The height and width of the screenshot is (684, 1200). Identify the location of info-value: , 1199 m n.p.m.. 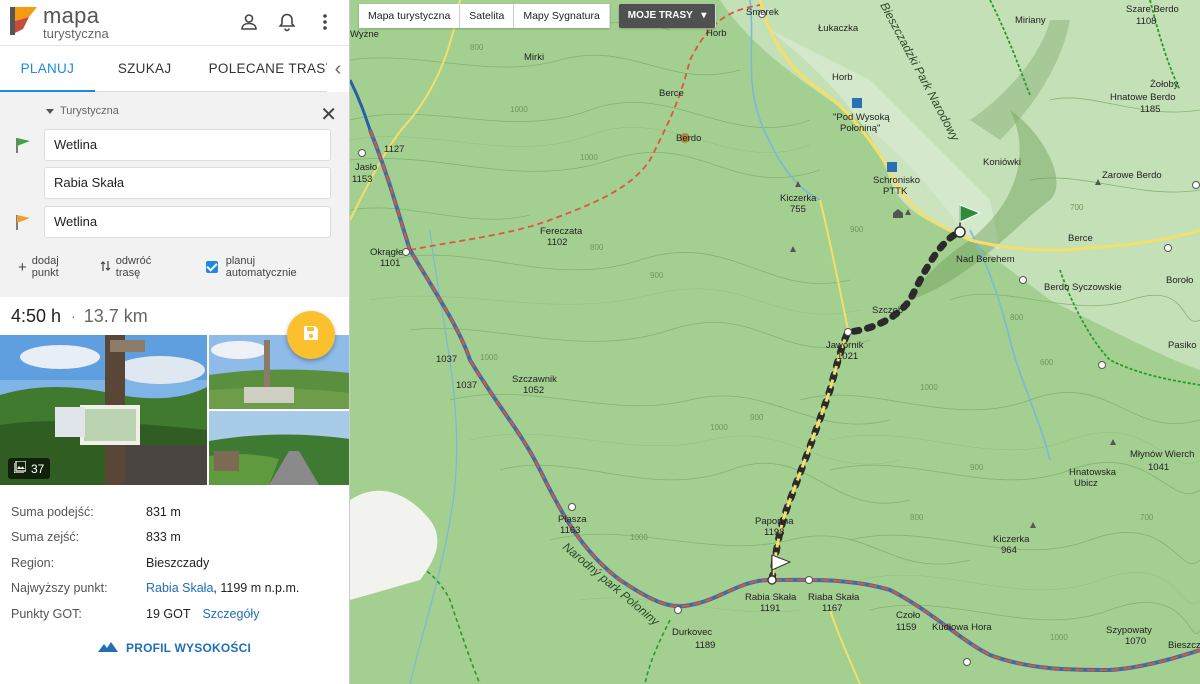
(256, 588).